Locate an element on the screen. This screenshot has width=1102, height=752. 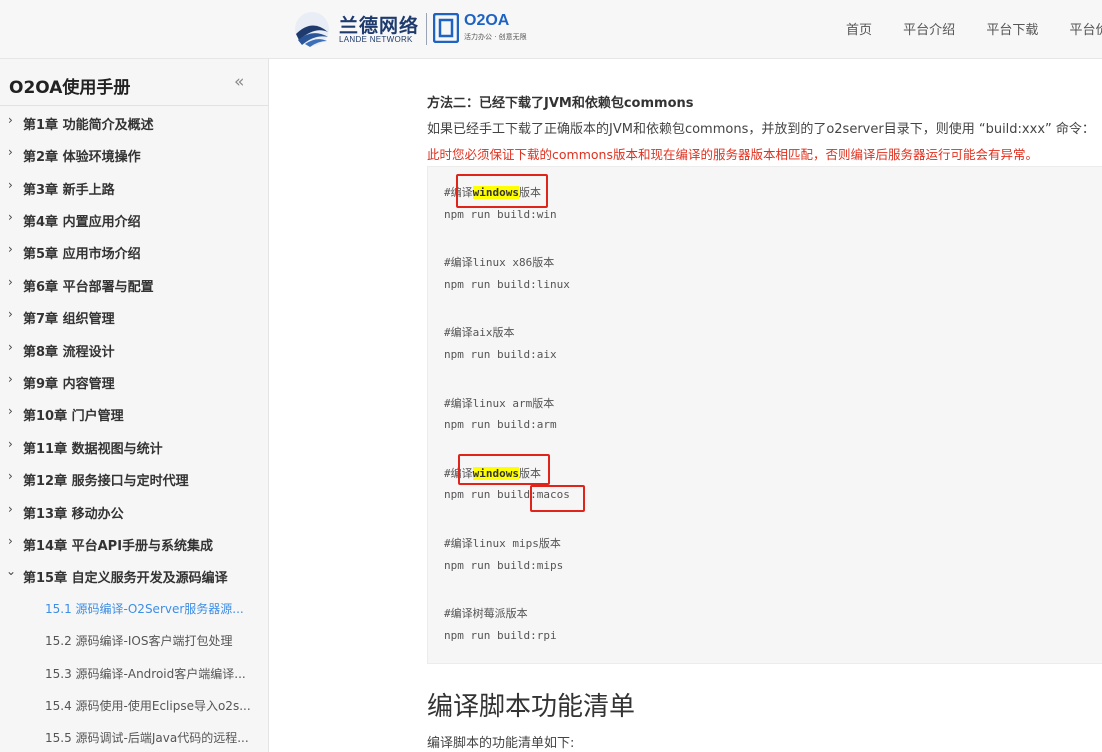
toc-chapter-label: 第2章 体验环境操作 is located at coordinates (82, 157).